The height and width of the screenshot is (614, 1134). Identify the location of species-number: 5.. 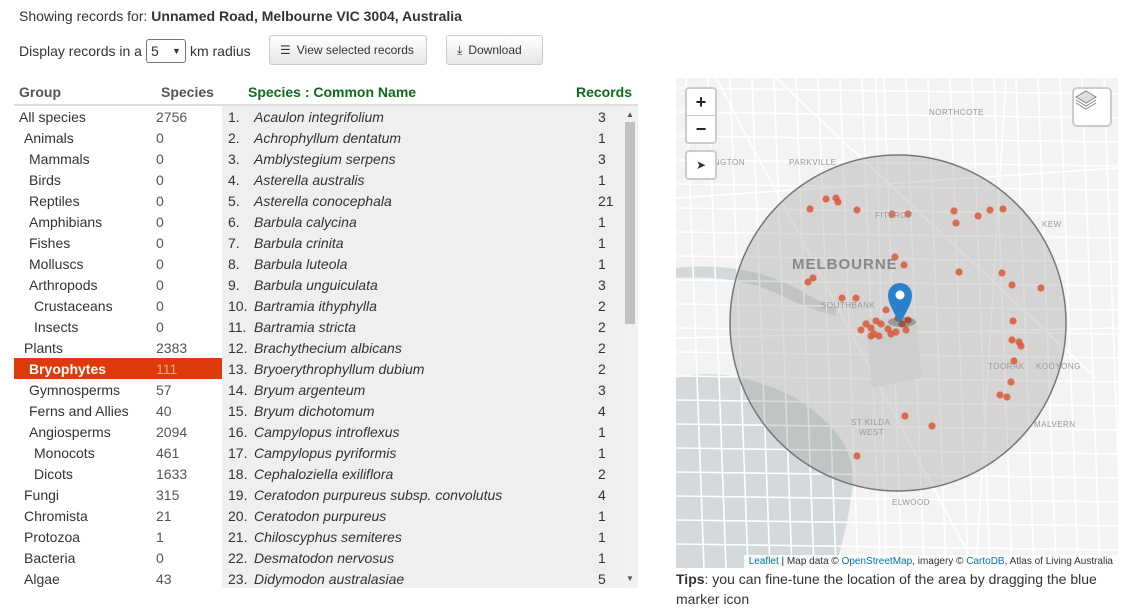
(234, 200).